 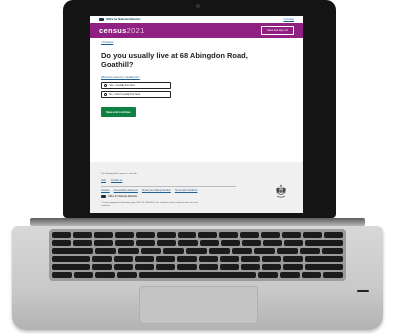 What do you see at coordinates (135, 30) in the screenshot?
I see `census-logo-year: 2021` at bounding box center [135, 30].